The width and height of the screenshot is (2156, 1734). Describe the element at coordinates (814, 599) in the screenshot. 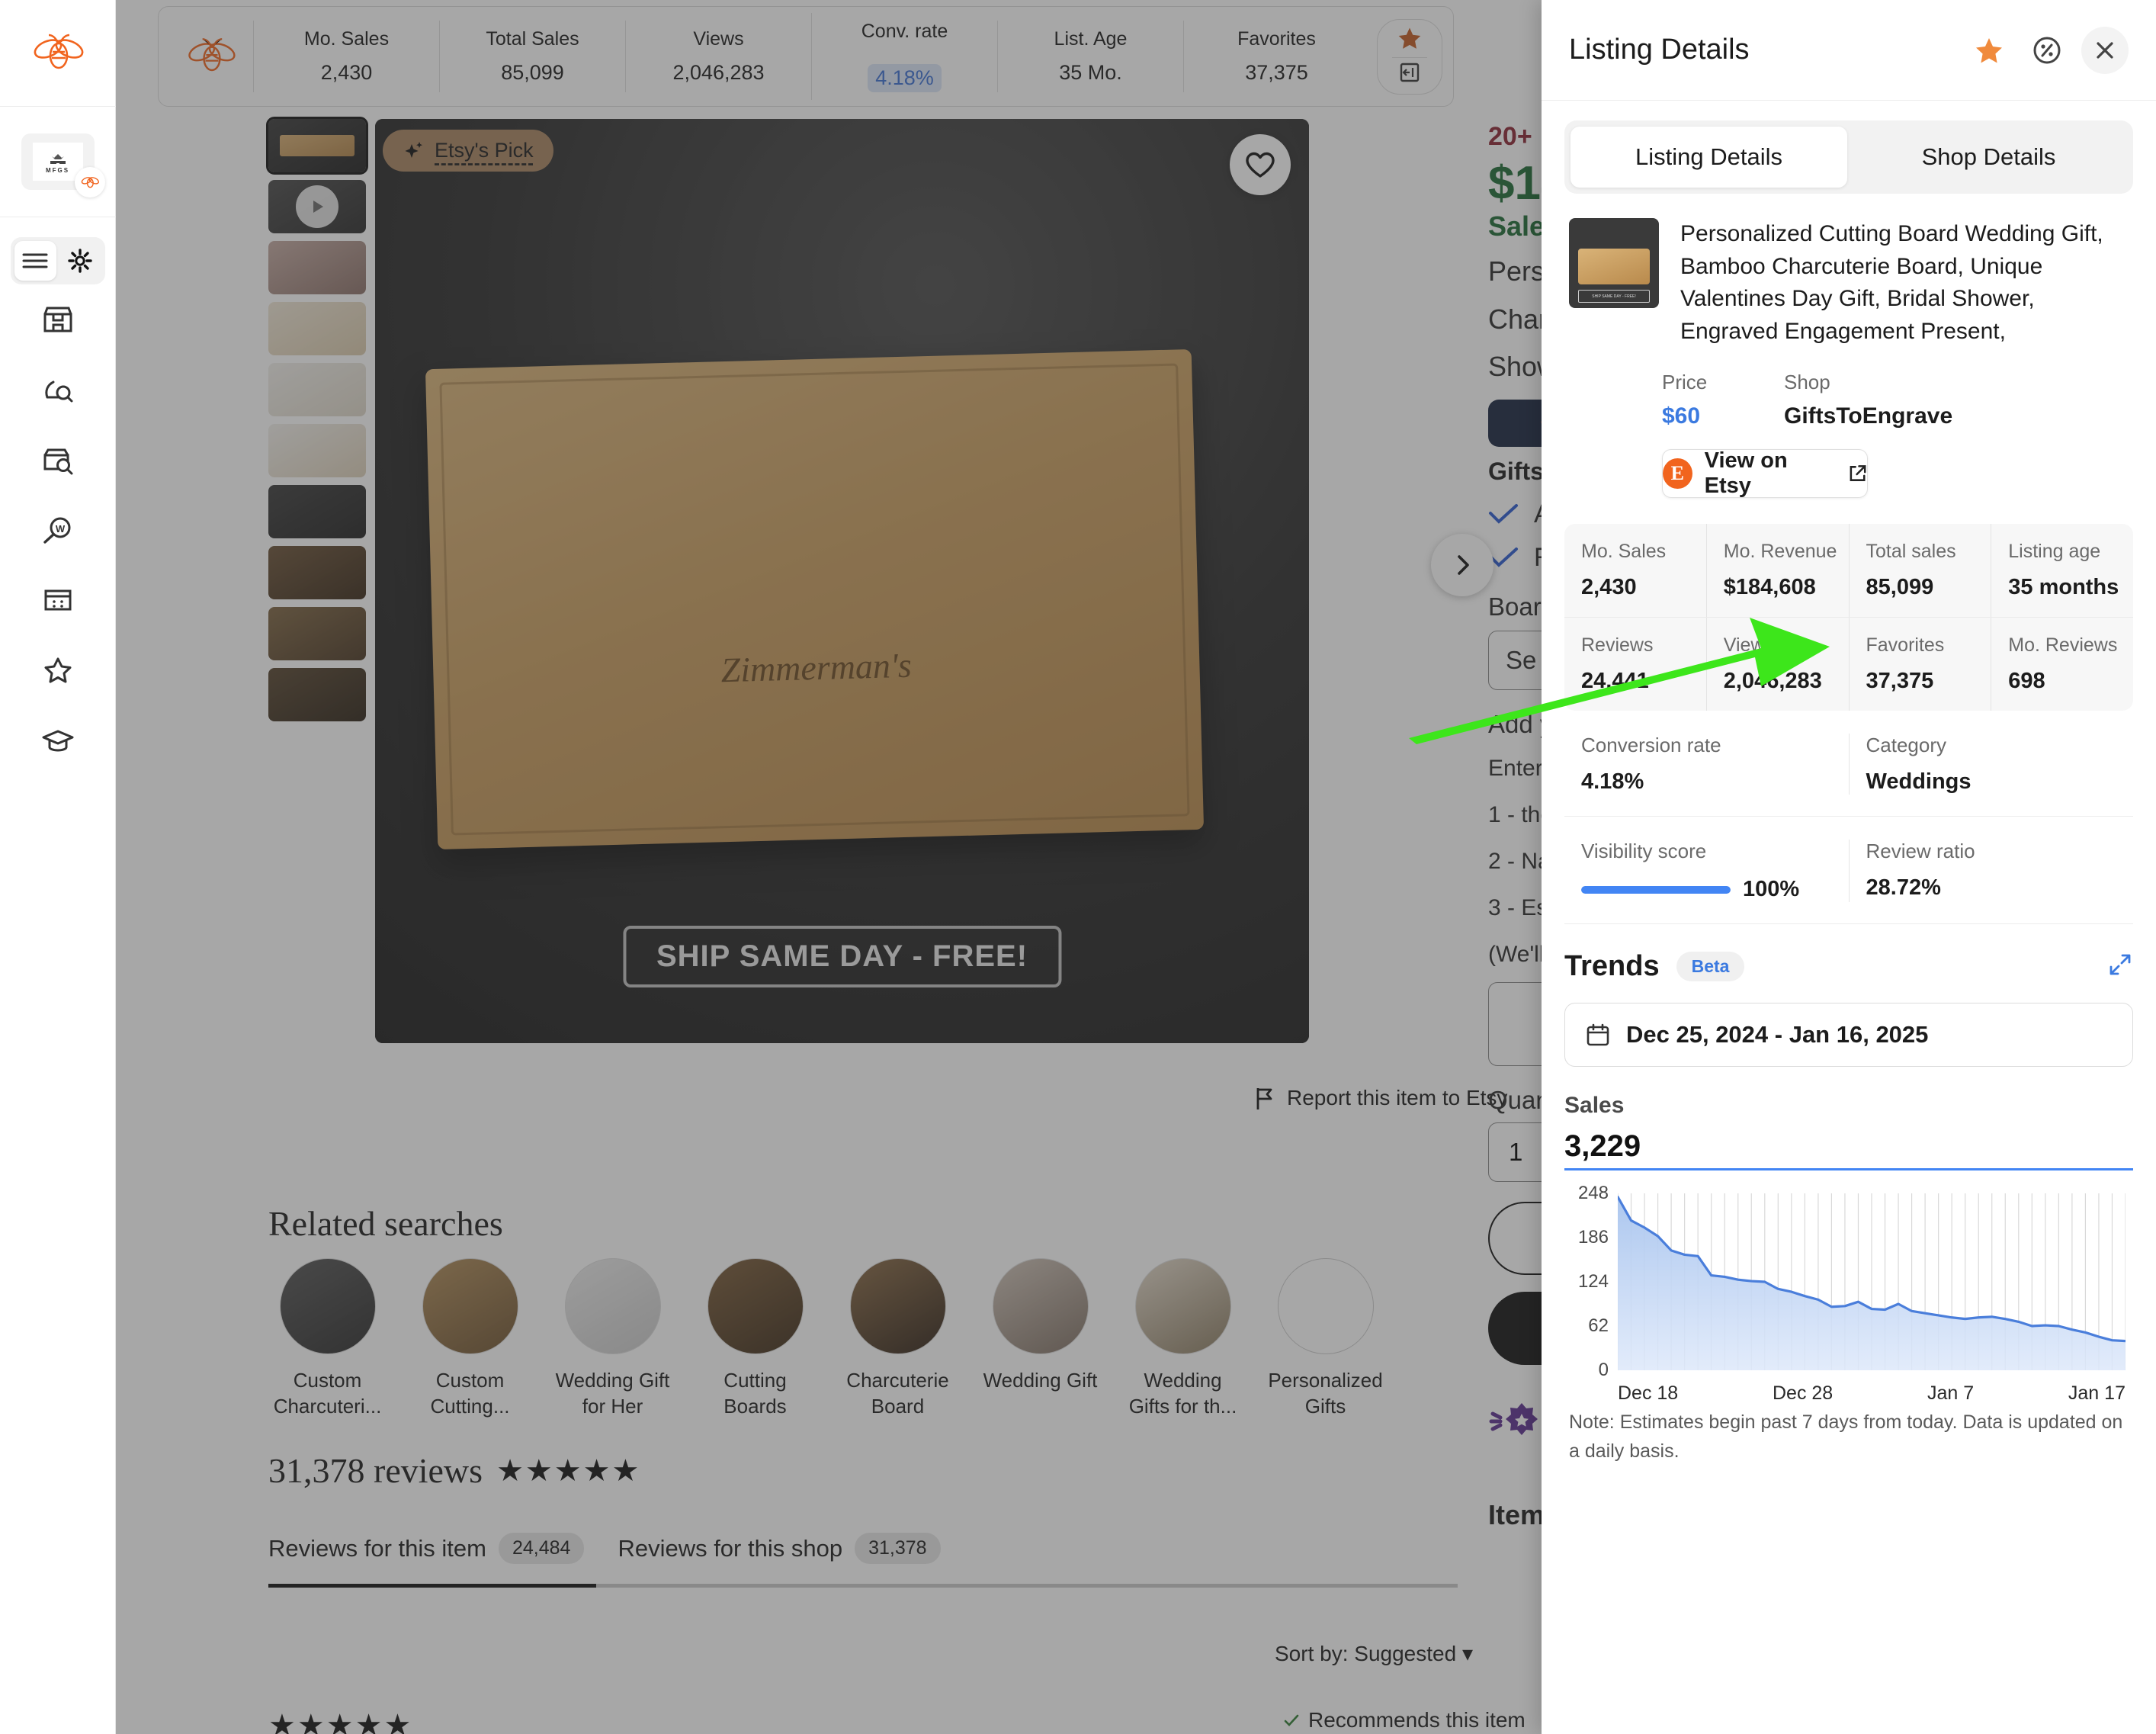

I see `cutting-board-graphic: Zimmerman's` at that location.